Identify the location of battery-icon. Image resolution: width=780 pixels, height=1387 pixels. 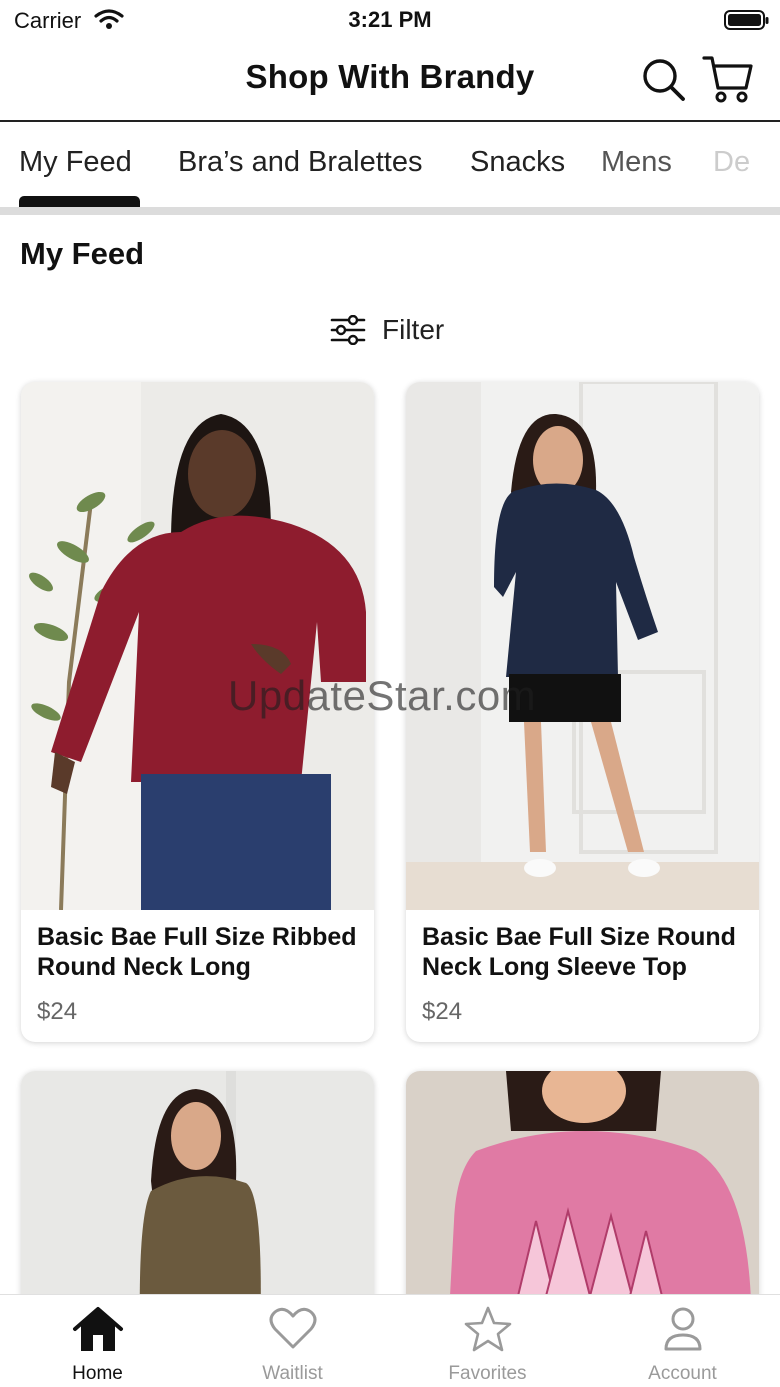
(746, 20).